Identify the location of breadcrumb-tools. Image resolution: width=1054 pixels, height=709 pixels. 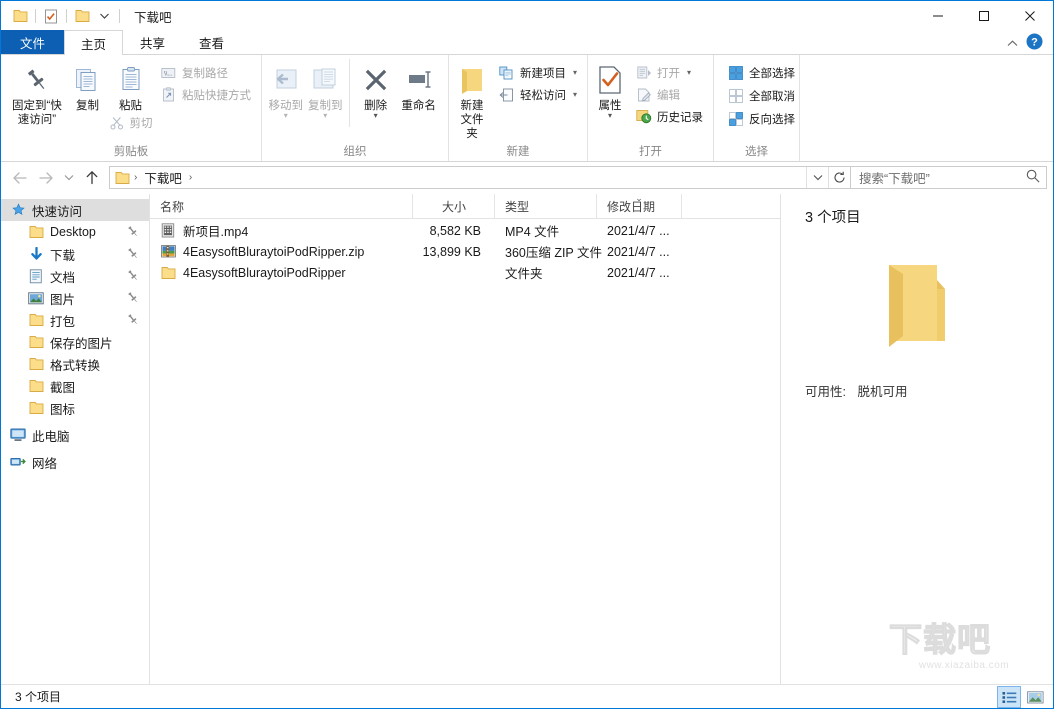
(828, 177).